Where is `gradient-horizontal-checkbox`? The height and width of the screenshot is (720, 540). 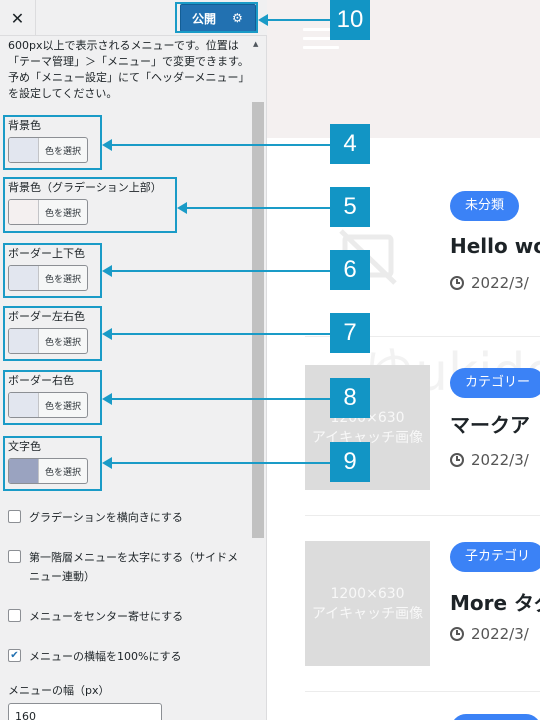 gradient-horizontal-checkbox is located at coordinates (14, 516).